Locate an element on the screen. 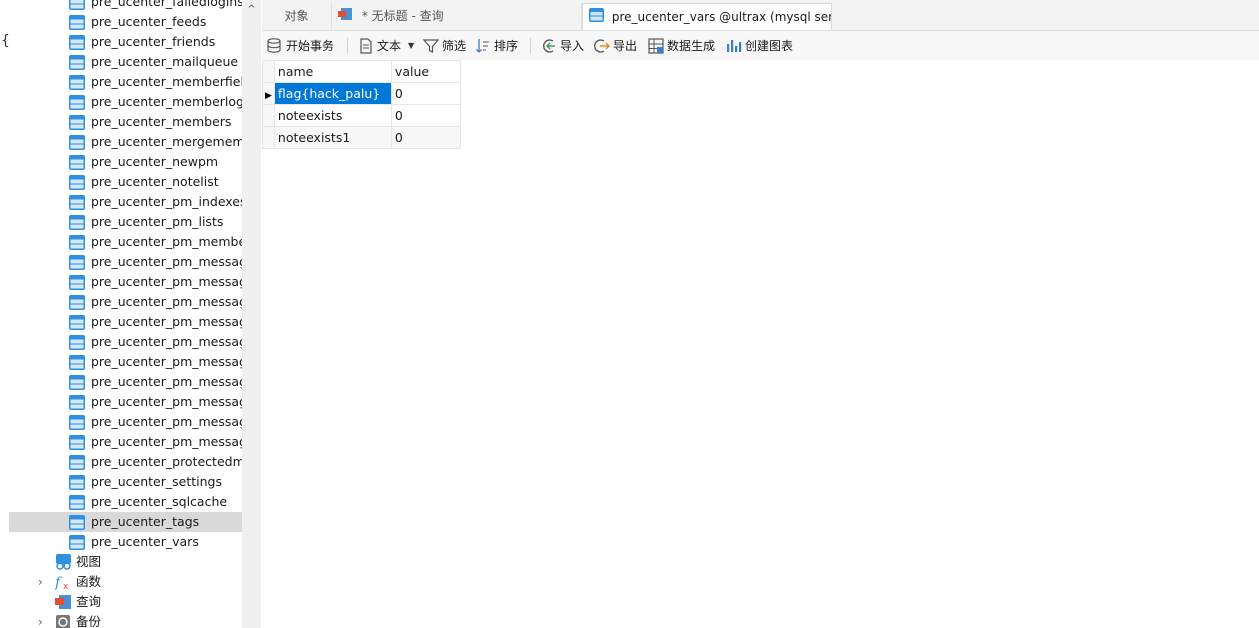 The image size is (1259, 628). text-dropdown-button: 文本 ▼ is located at coordinates (387, 46).